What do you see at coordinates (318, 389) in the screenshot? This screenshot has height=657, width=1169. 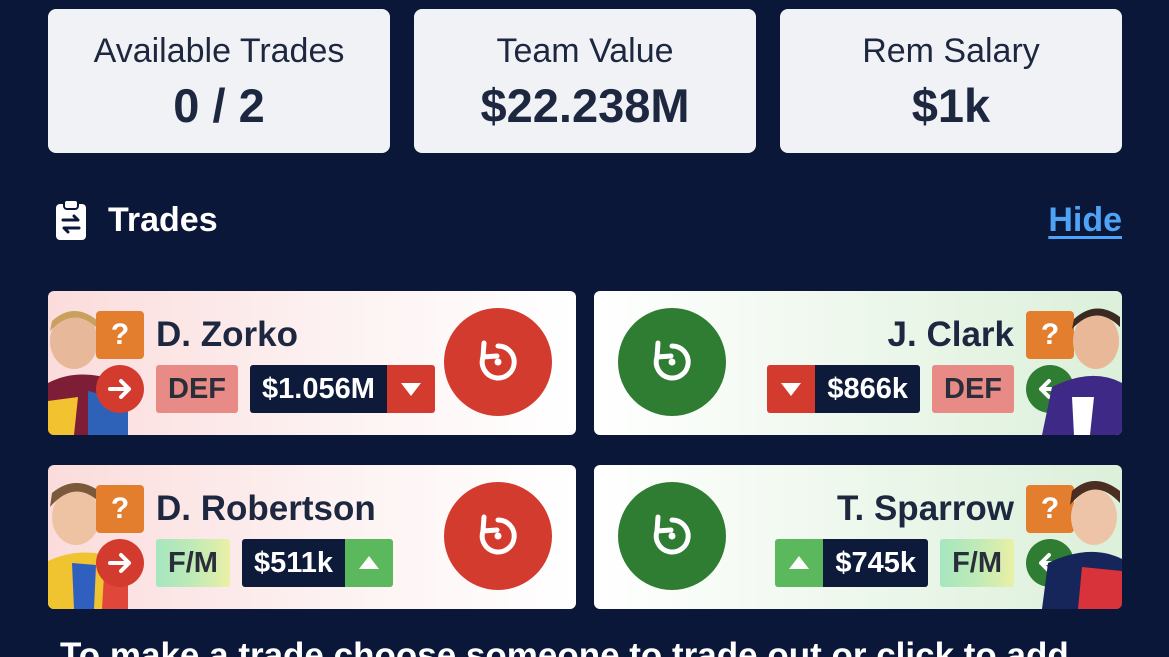 I see `price-value: $1.056M` at bounding box center [318, 389].